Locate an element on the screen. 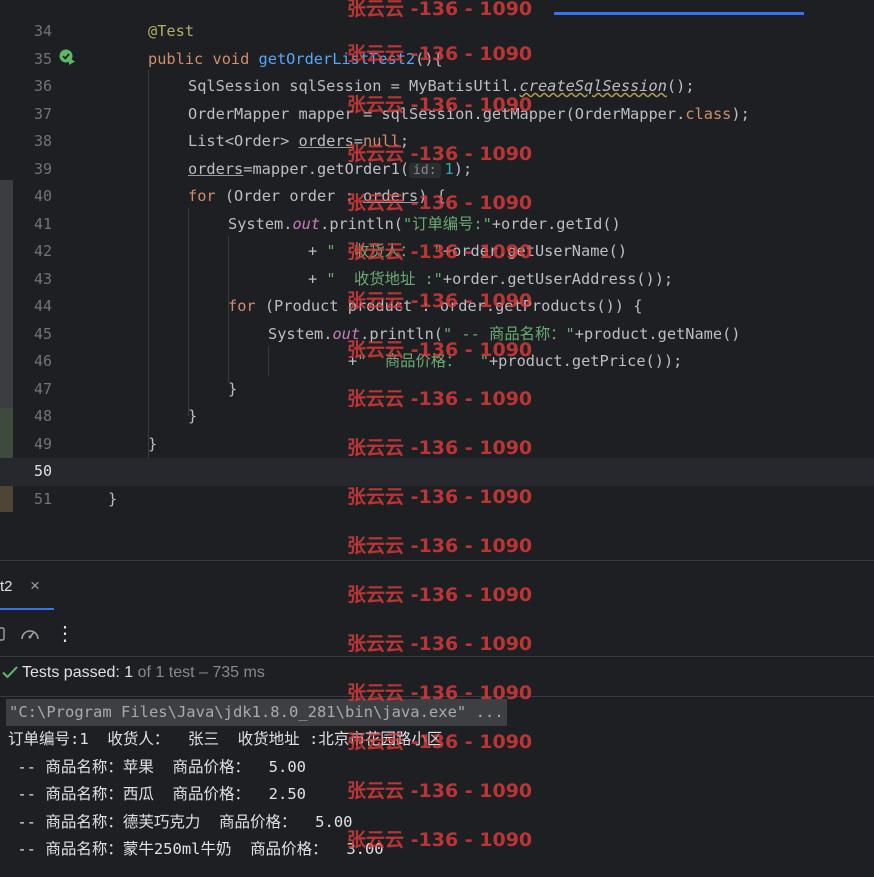 The width and height of the screenshot is (874, 877). line-number: 50 is located at coordinates (42, 471).